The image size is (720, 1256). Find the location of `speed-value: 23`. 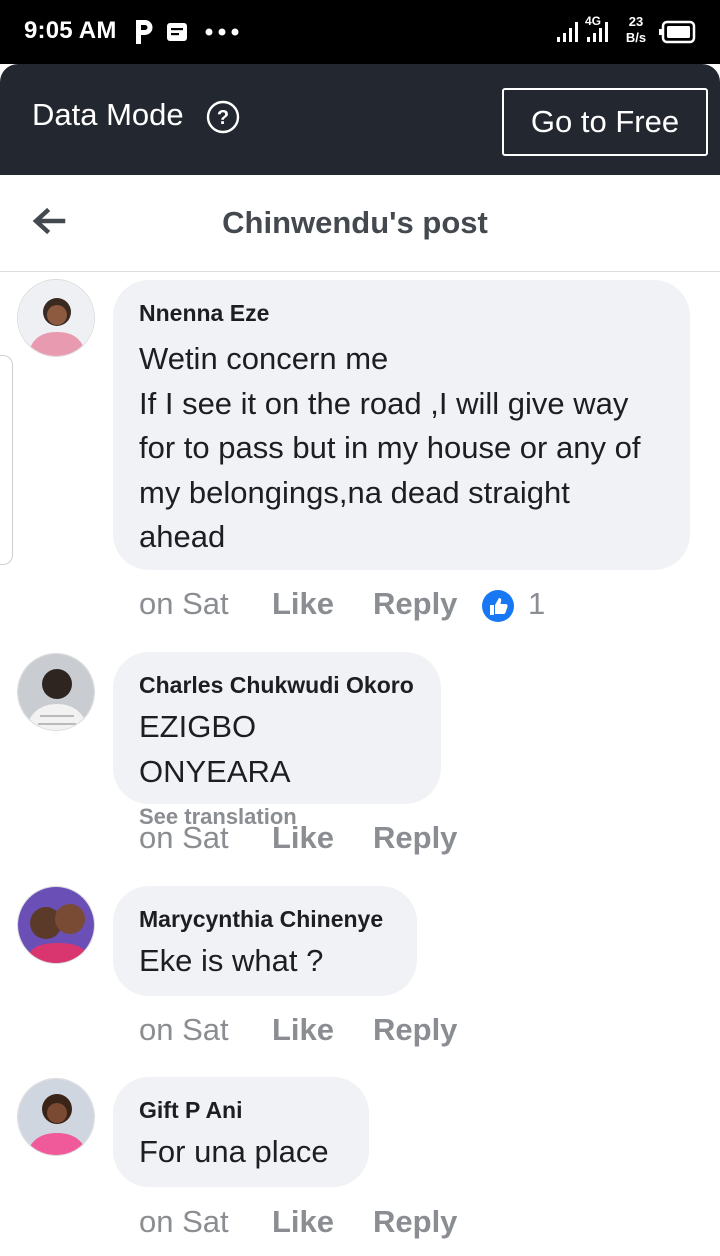

speed-value: 23 is located at coordinates (636, 21).